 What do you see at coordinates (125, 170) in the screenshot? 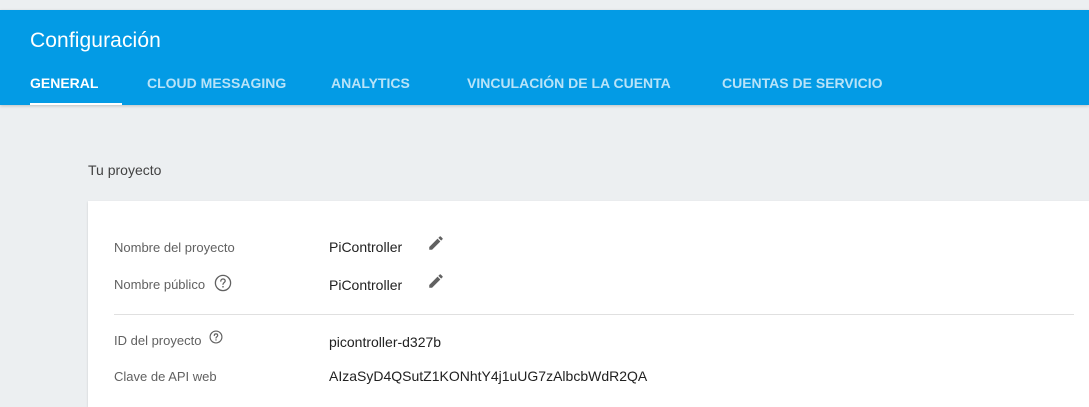
I see `section-title: Tu proyecto` at bounding box center [125, 170].